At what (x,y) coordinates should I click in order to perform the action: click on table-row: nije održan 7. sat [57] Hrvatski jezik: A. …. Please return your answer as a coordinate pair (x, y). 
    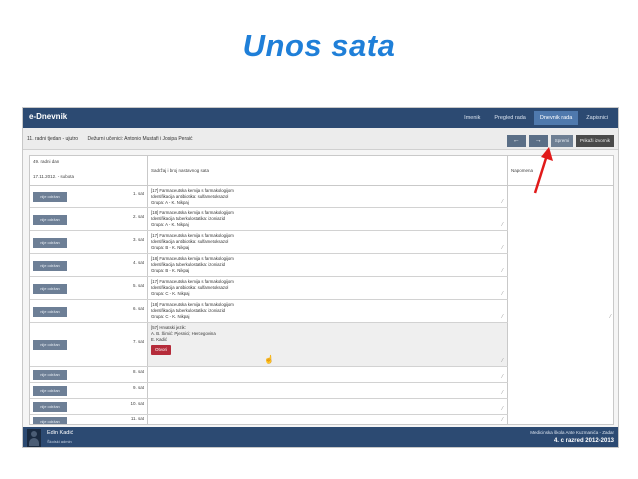
    Looking at the image, I should click on (269, 345).